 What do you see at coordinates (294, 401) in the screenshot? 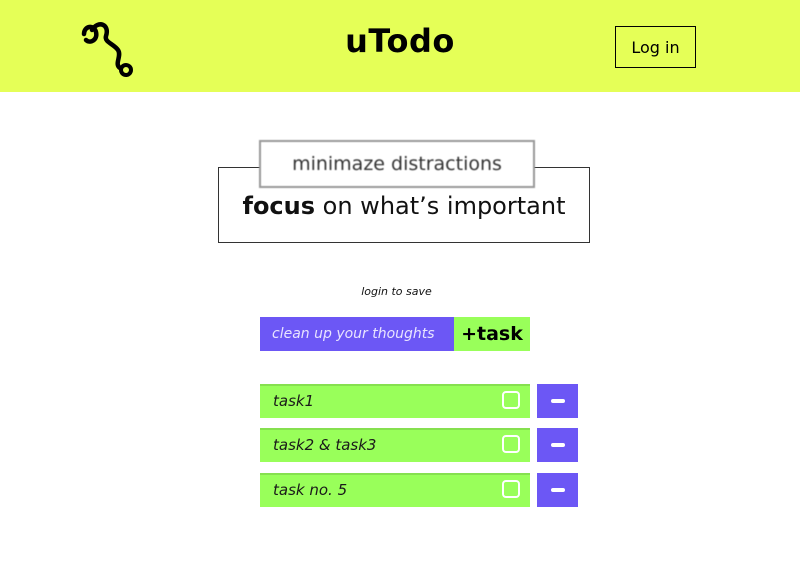
I see `task-label: task1` at bounding box center [294, 401].